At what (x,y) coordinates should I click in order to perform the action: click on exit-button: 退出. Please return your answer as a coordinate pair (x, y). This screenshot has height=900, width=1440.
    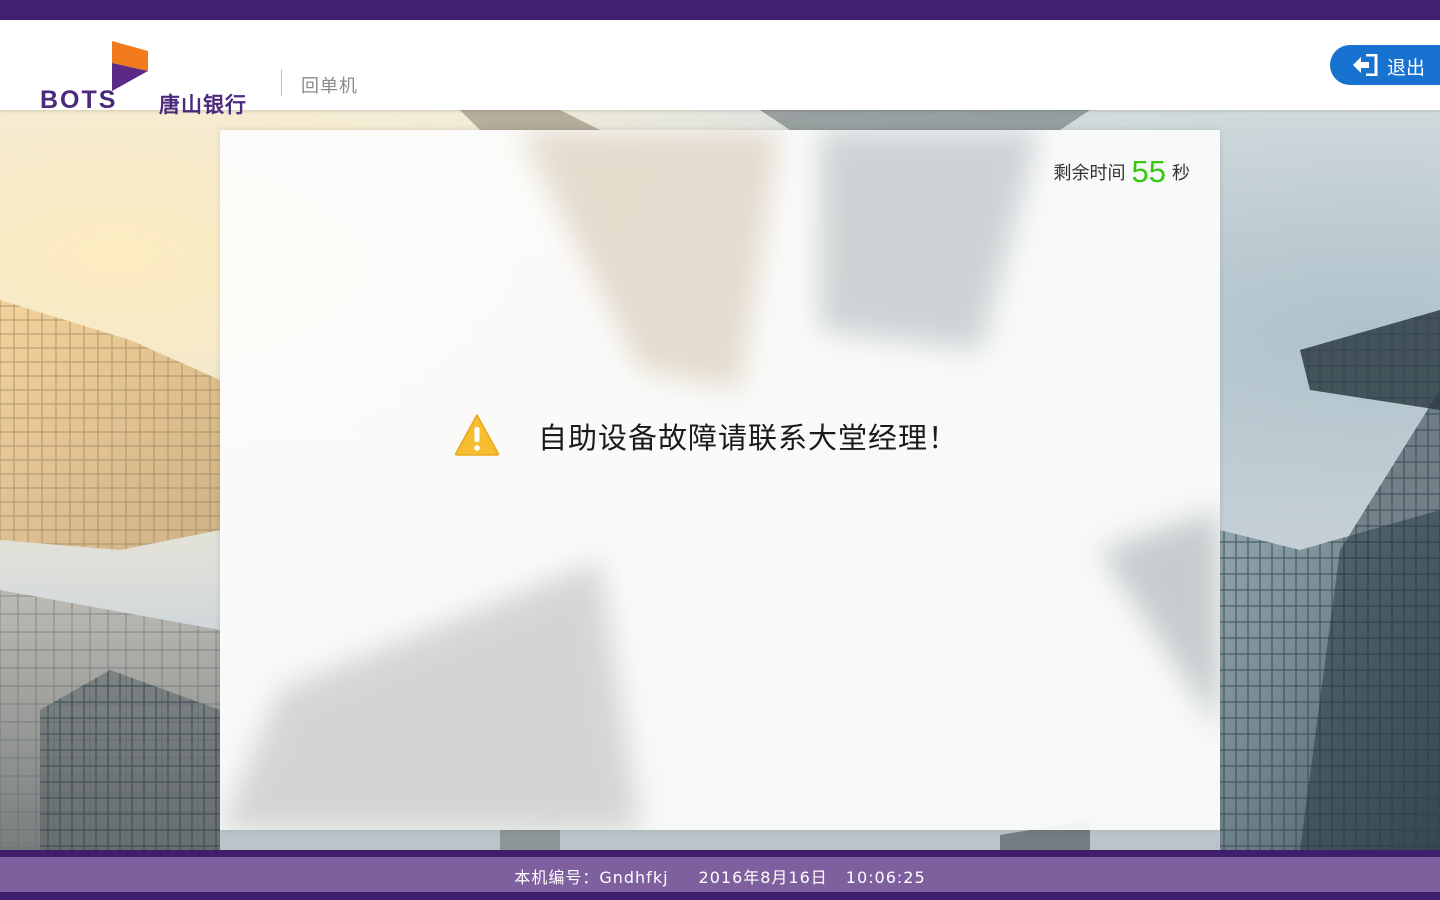
    Looking at the image, I should click on (1385, 65).